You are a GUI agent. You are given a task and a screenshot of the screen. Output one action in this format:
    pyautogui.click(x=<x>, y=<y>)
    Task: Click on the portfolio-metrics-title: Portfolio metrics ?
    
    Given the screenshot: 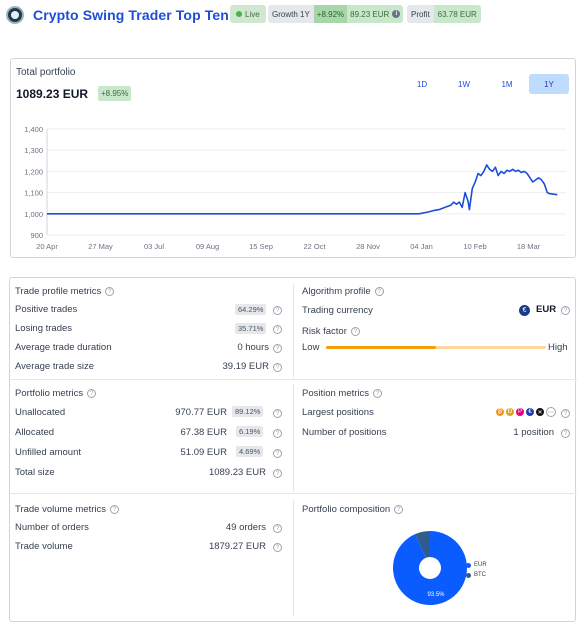 What is the action you would take?
    pyautogui.click(x=56, y=393)
    